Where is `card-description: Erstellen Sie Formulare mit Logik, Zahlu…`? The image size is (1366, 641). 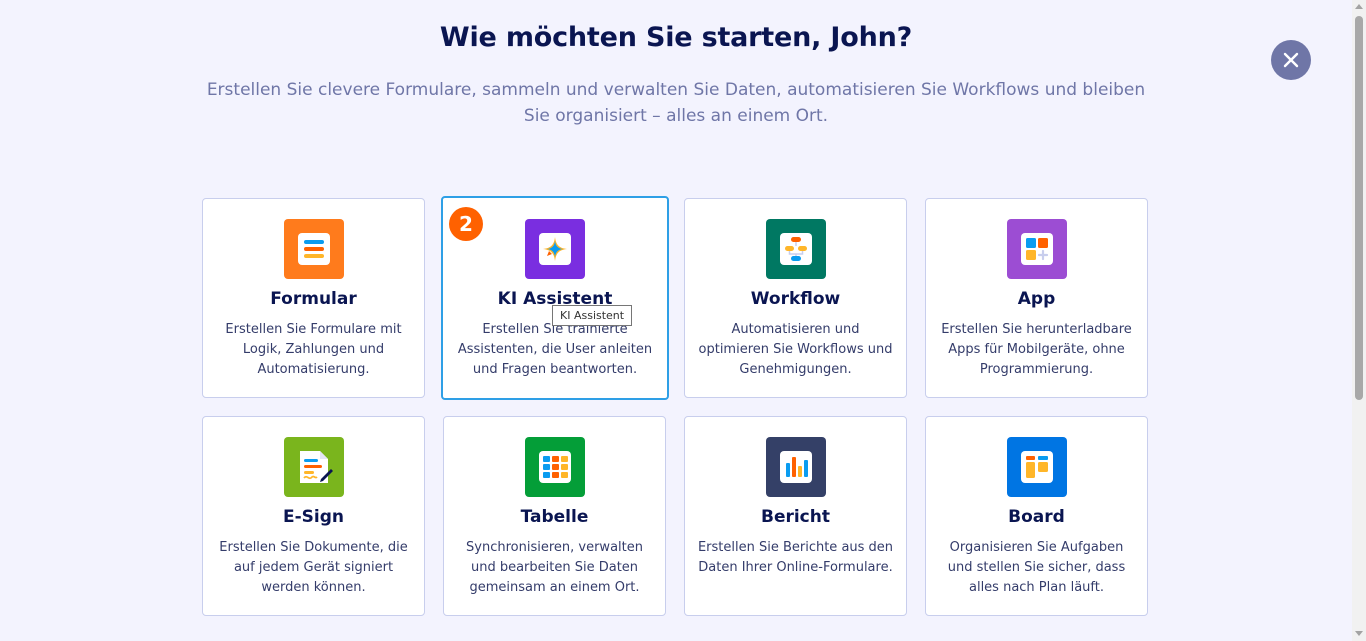 card-description: Erstellen Sie Formulare mit Logik, Zahlu… is located at coordinates (313, 349).